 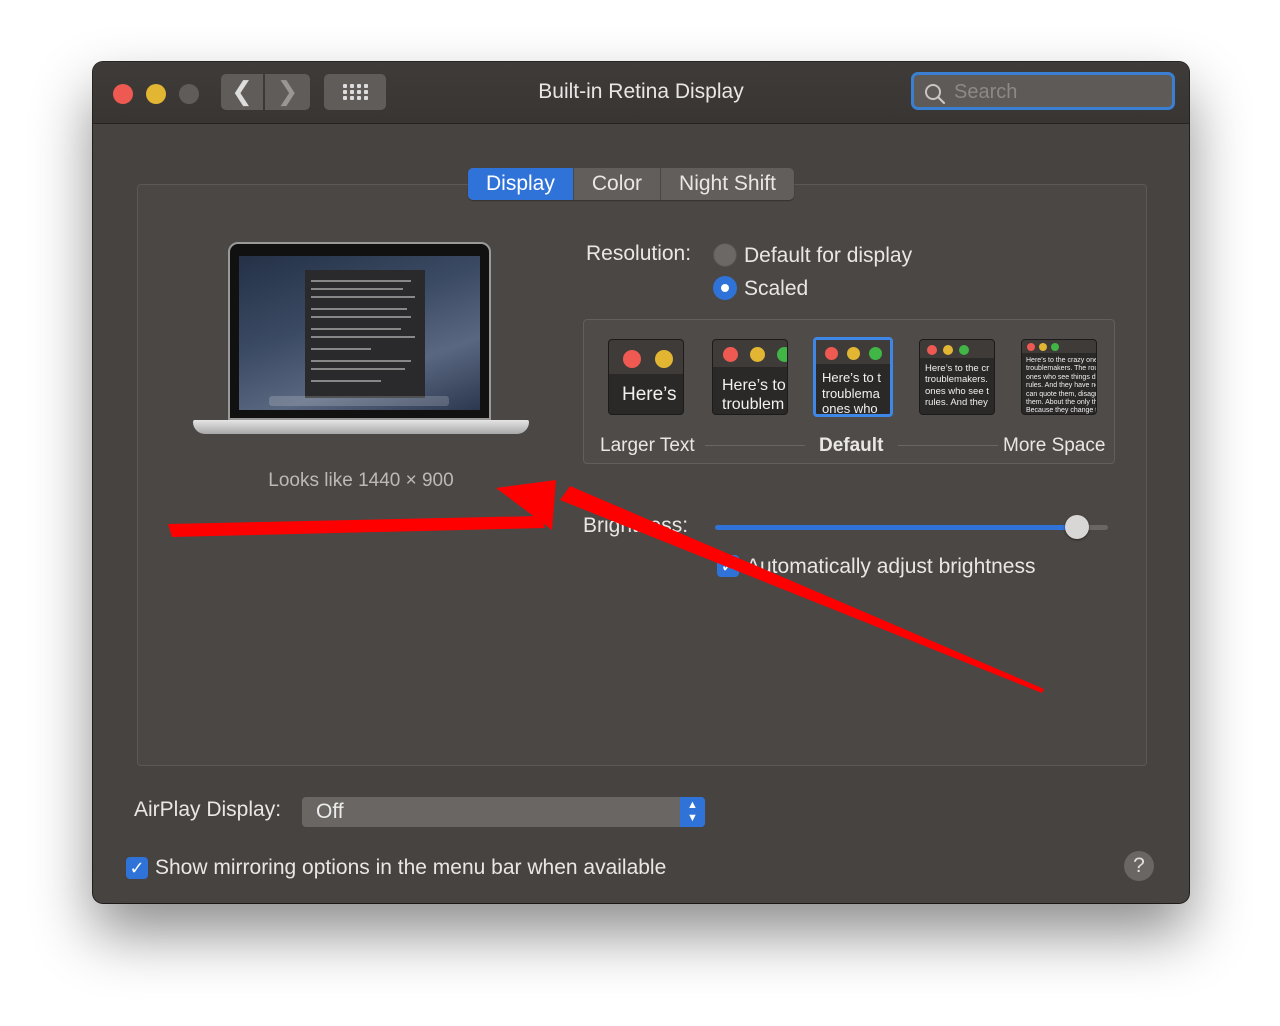 What do you see at coordinates (754, 395) in the screenshot?
I see `scale-option-2-sample: Here’s to troublem` at bounding box center [754, 395].